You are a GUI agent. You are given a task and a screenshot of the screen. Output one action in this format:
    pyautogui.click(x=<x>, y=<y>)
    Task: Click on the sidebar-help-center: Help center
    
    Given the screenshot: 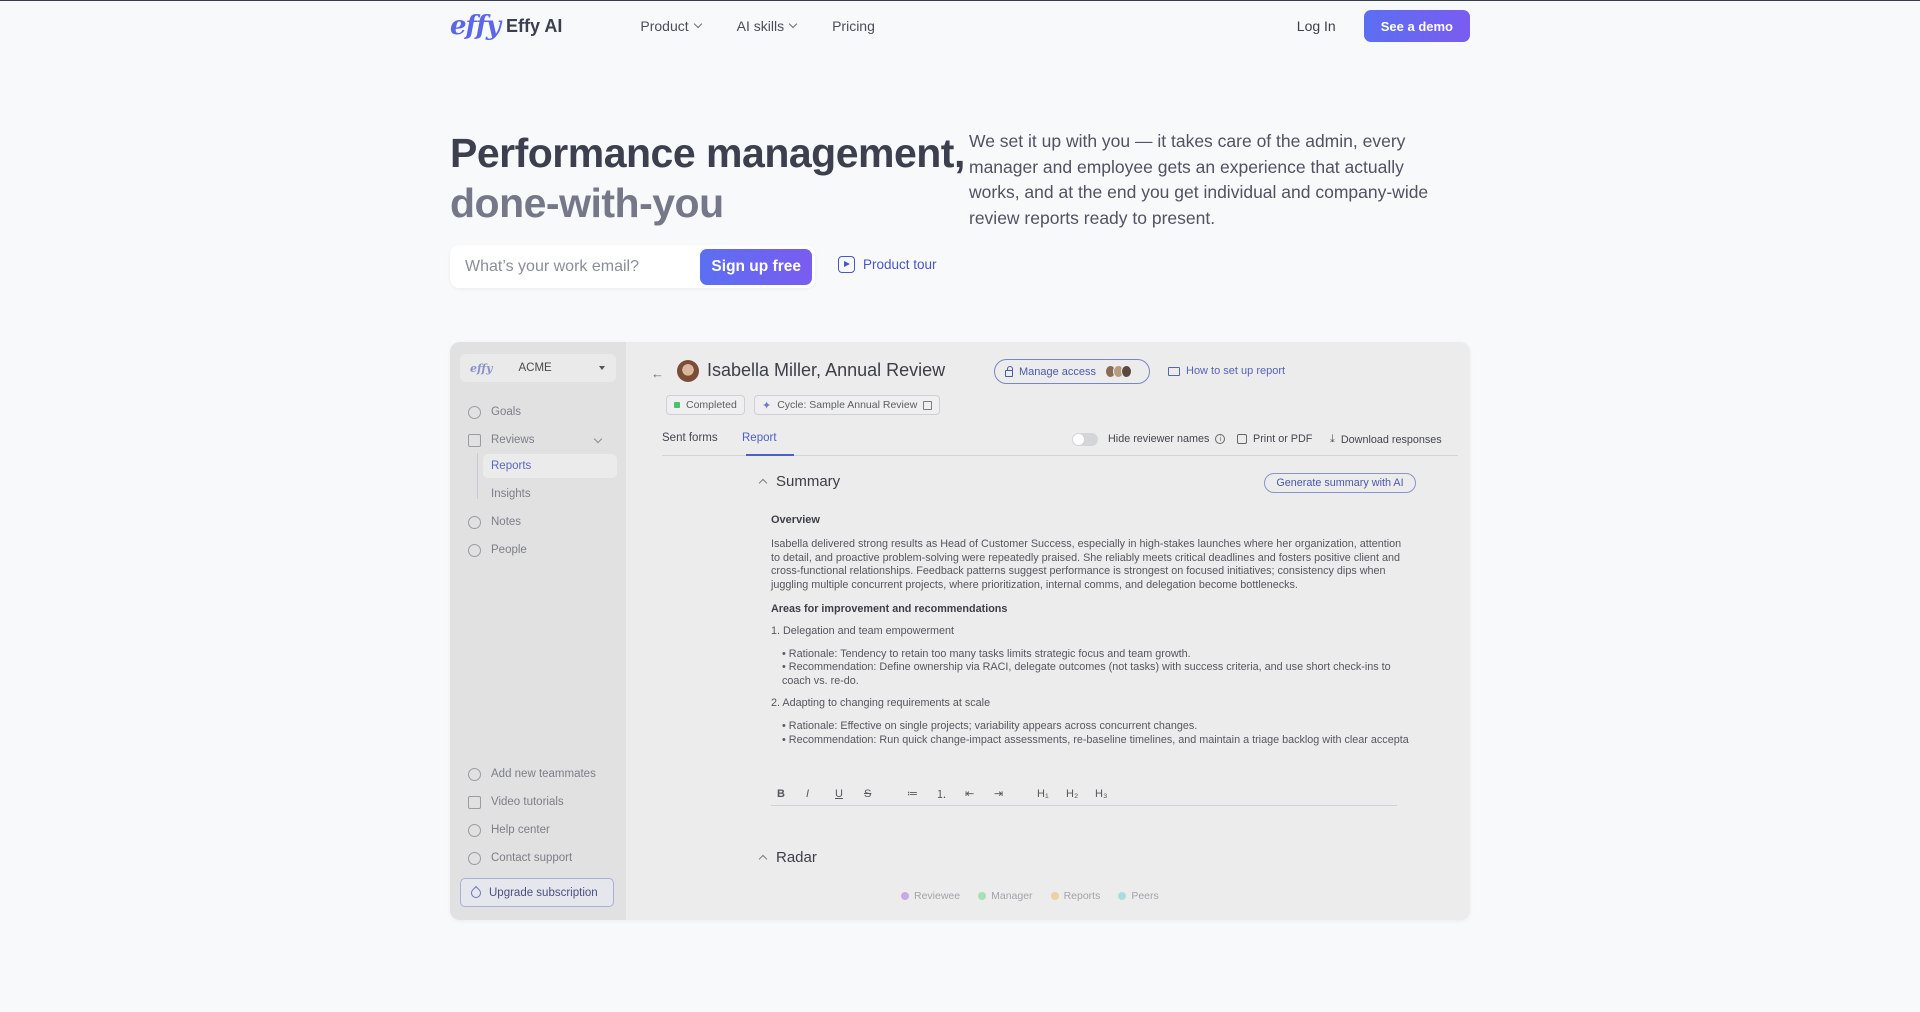 What is the action you would take?
    pyautogui.click(x=509, y=830)
    